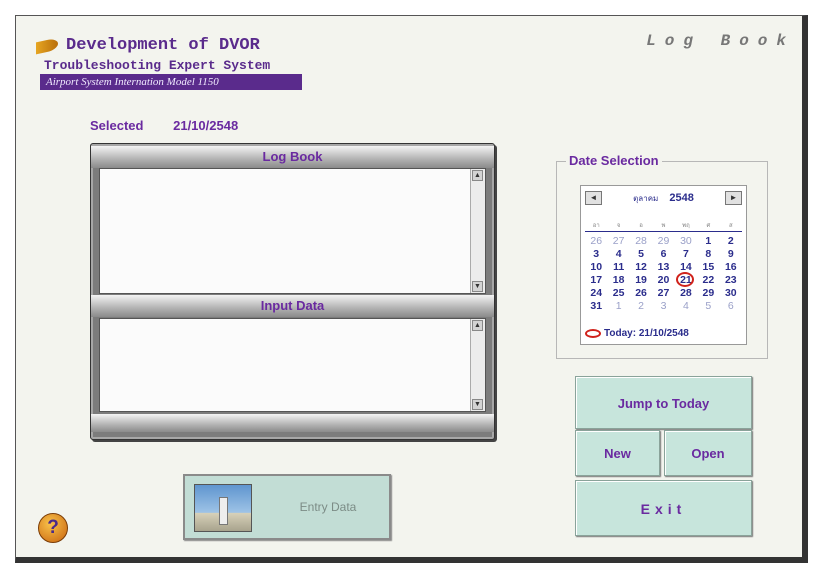  I want to click on calendar-day: 25, so click(618, 293).